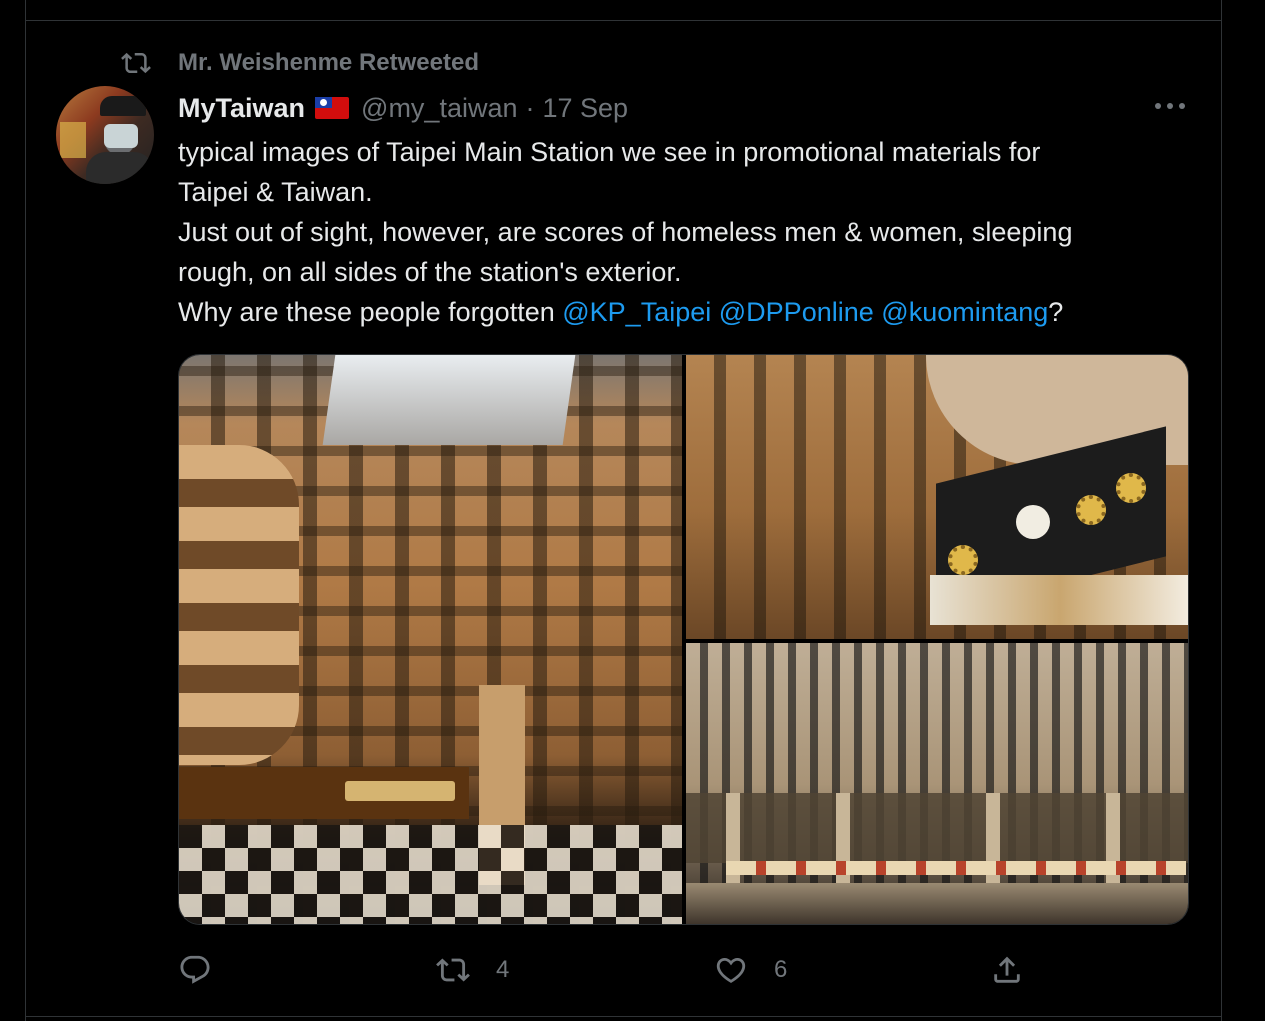 The height and width of the screenshot is (1021, 1265). Describe the element at coordinates (1221, 510) in the screenshot. I see `frame-border-right` at that location.